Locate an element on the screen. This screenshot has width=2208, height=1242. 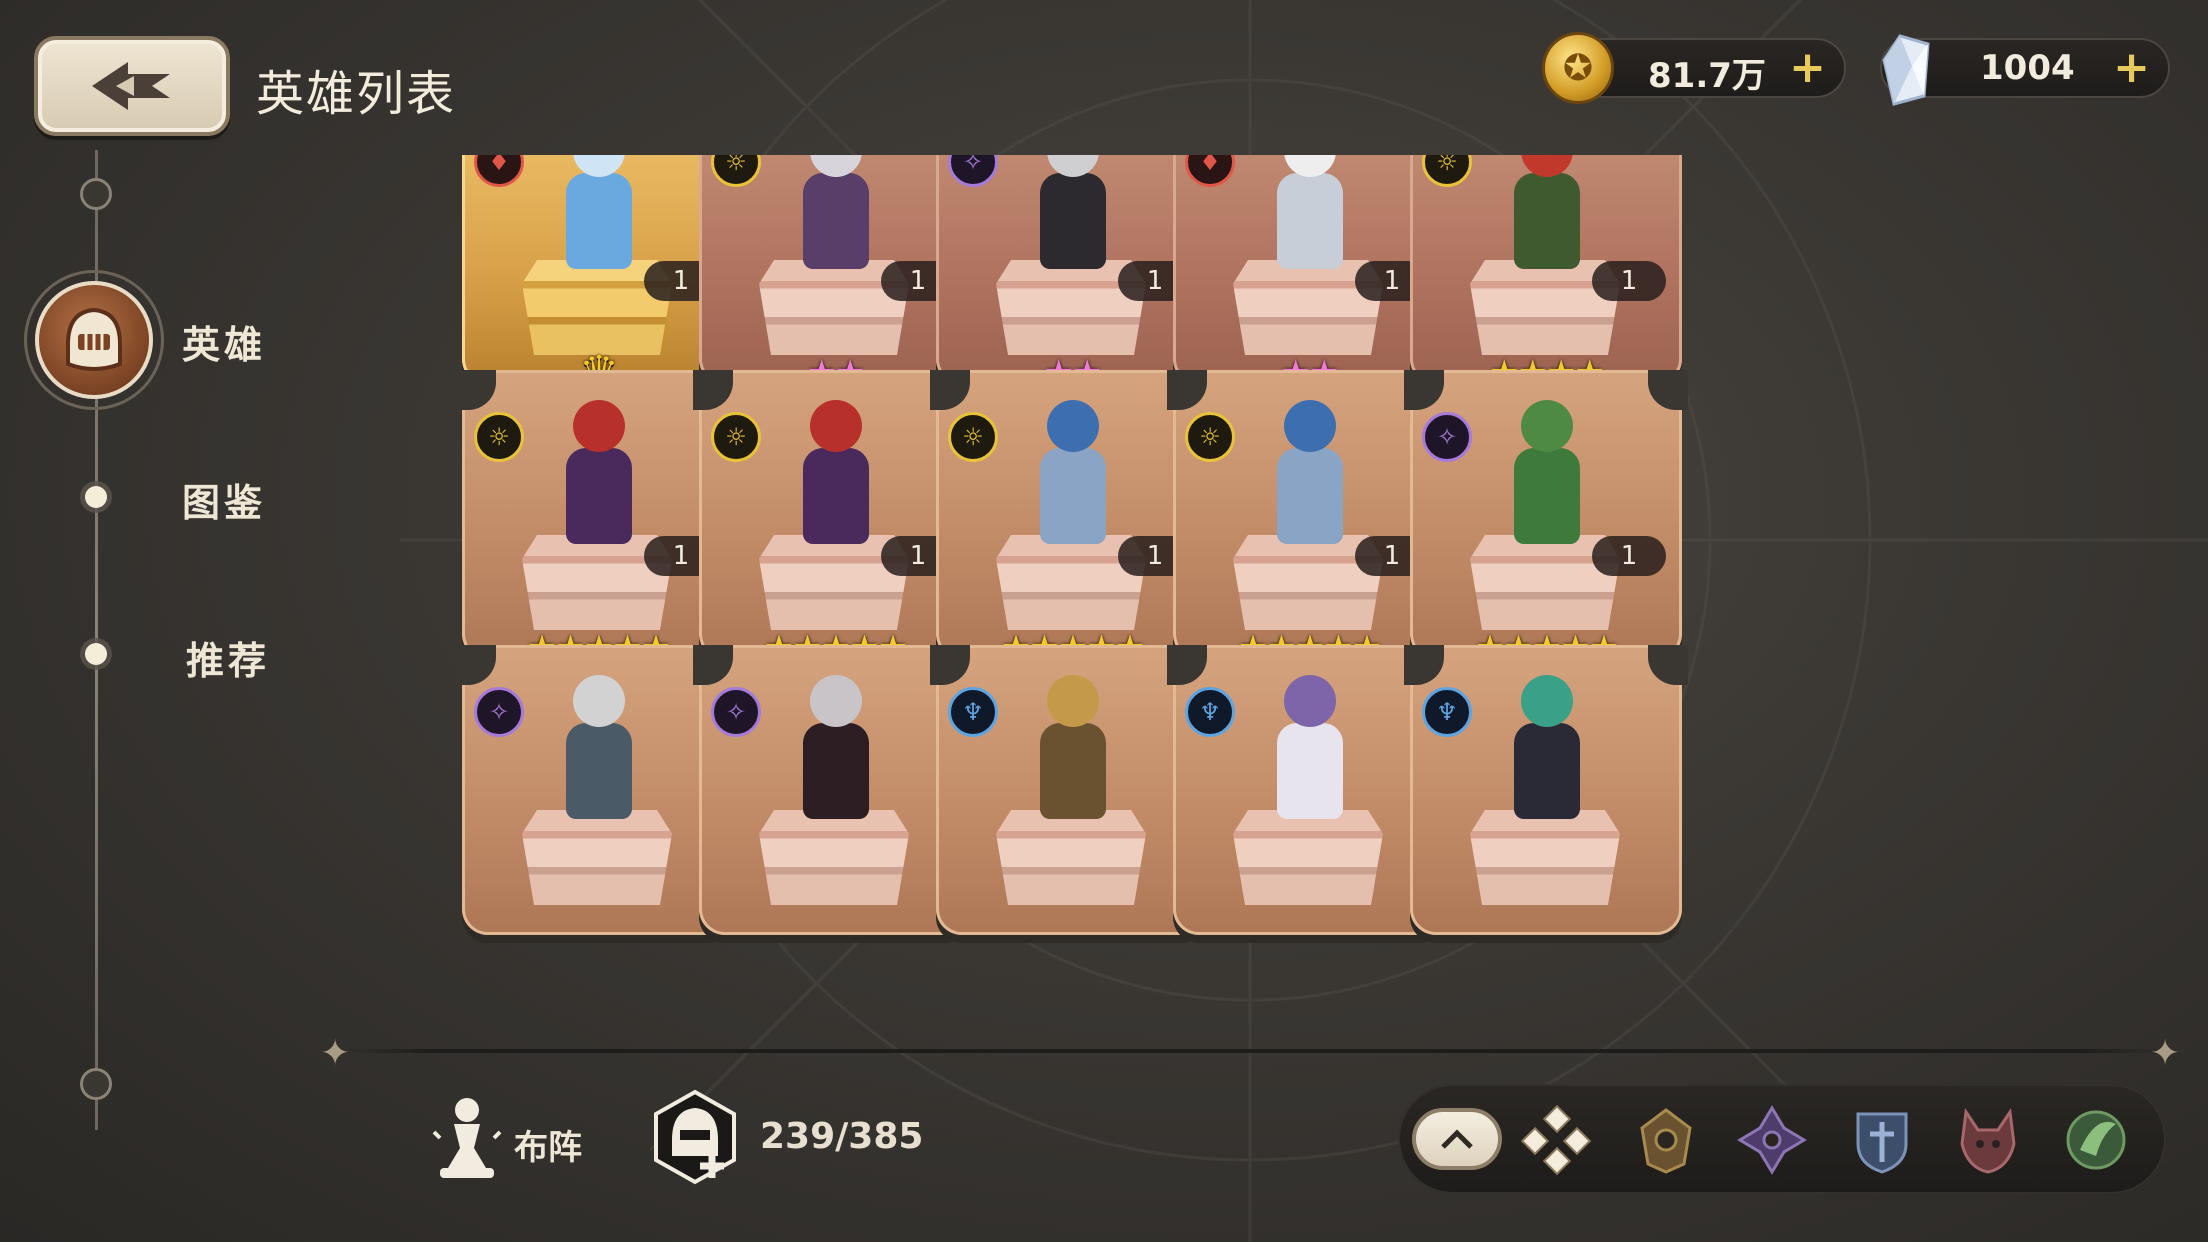
page-title: 英雄列表 is located at coordinates (356, 94).